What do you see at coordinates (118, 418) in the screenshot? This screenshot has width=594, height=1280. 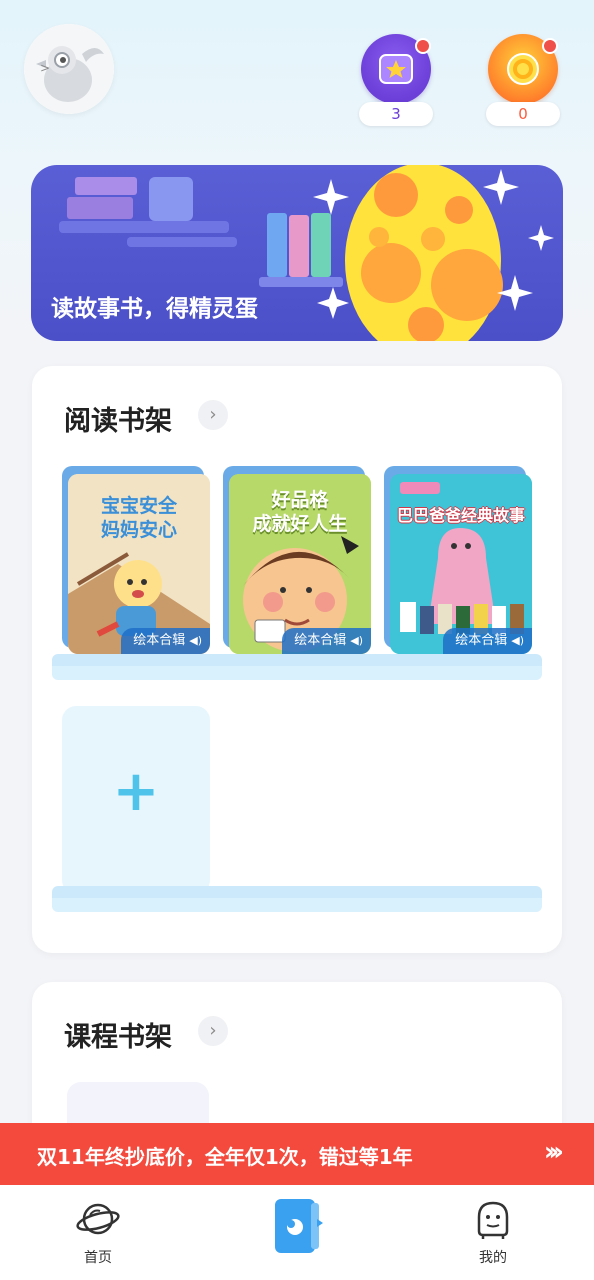 I see `reading-shelf-title: 阅读书架` at bounding box center [118, 418].